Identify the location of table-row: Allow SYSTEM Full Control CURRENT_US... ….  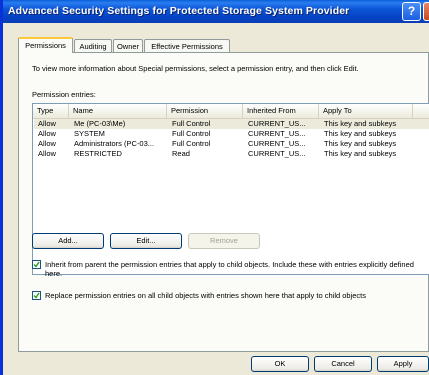
(231, 134).